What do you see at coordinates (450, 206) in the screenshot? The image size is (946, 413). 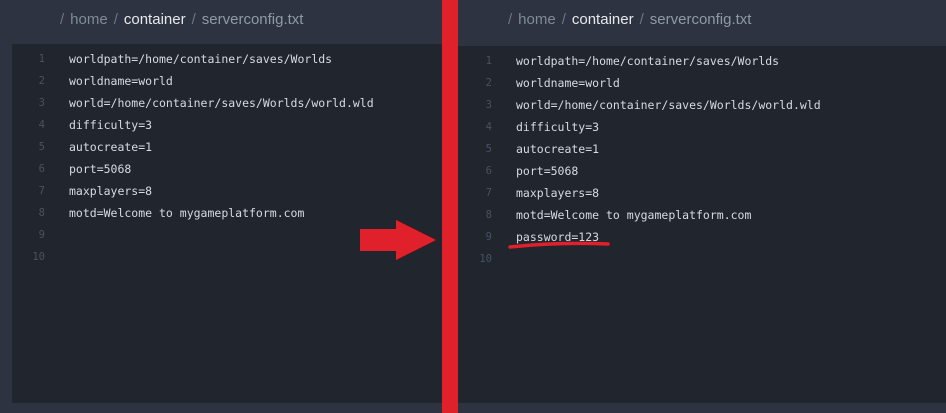 I see `red-divider` at bounding box center [450, 206].